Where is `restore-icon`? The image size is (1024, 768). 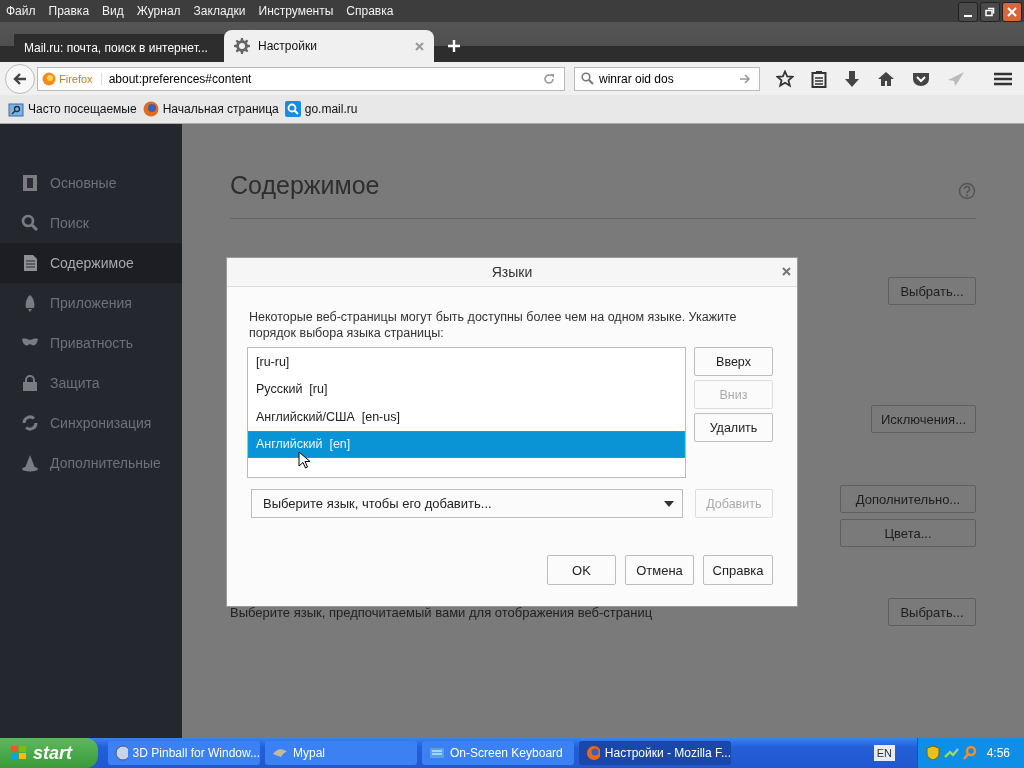 restore-icon is located at coordinates (990, 12).